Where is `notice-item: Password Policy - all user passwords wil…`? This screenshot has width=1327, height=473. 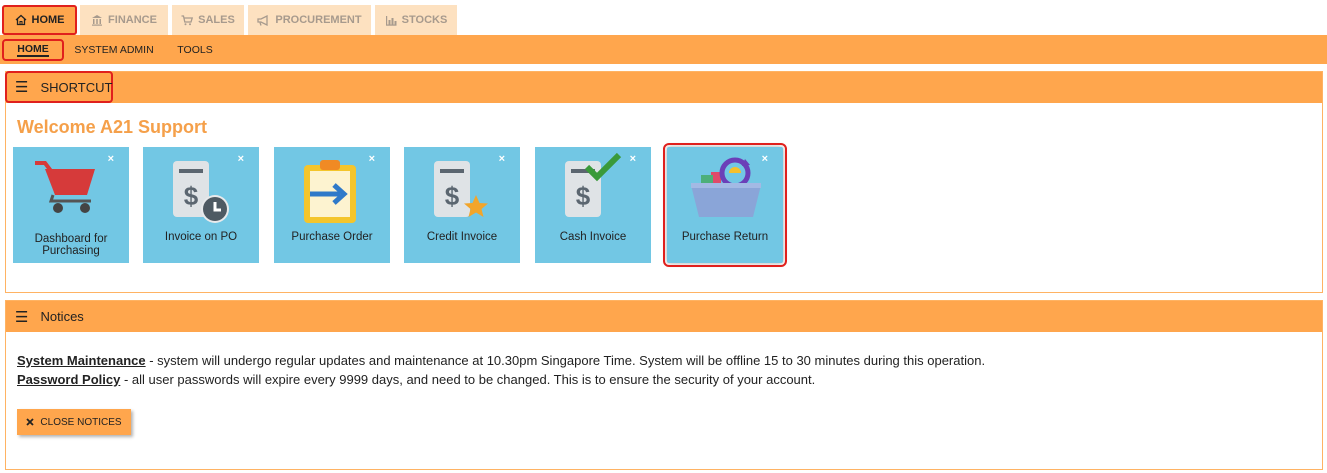
notice-item: Password Policy - all user passwords wil… is located at coordinates (501, 379).